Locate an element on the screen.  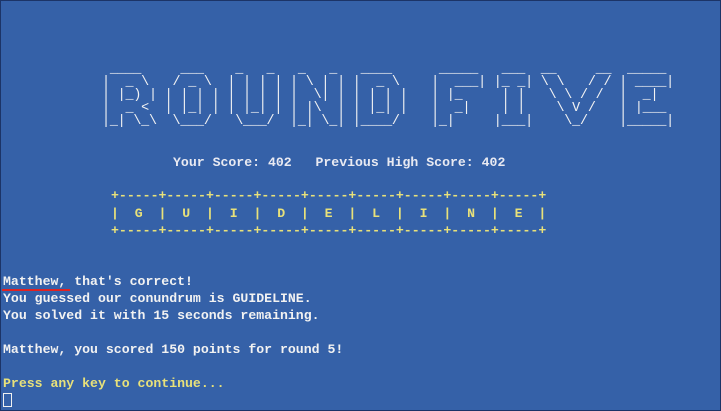
conundrum-message: You guessed our conundrum is GUIDELINE. is located at coordinates (157, 298).